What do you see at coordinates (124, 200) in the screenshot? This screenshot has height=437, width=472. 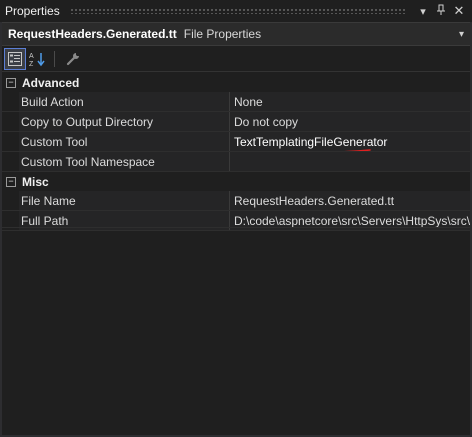 I see `property-name: File Name` at bounding box center [124, 200].